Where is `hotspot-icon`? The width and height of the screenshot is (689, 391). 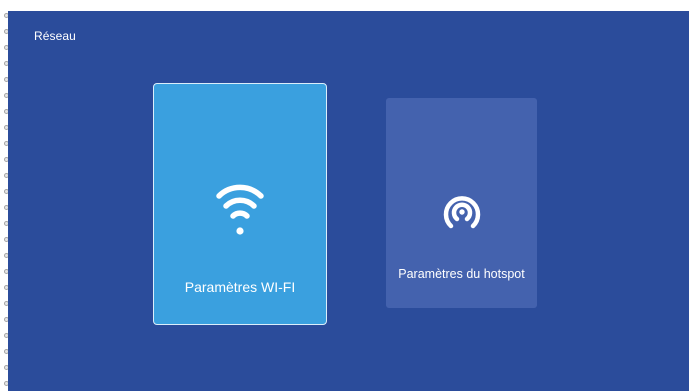
hotspot-icon is located at coordinates (462, 206).